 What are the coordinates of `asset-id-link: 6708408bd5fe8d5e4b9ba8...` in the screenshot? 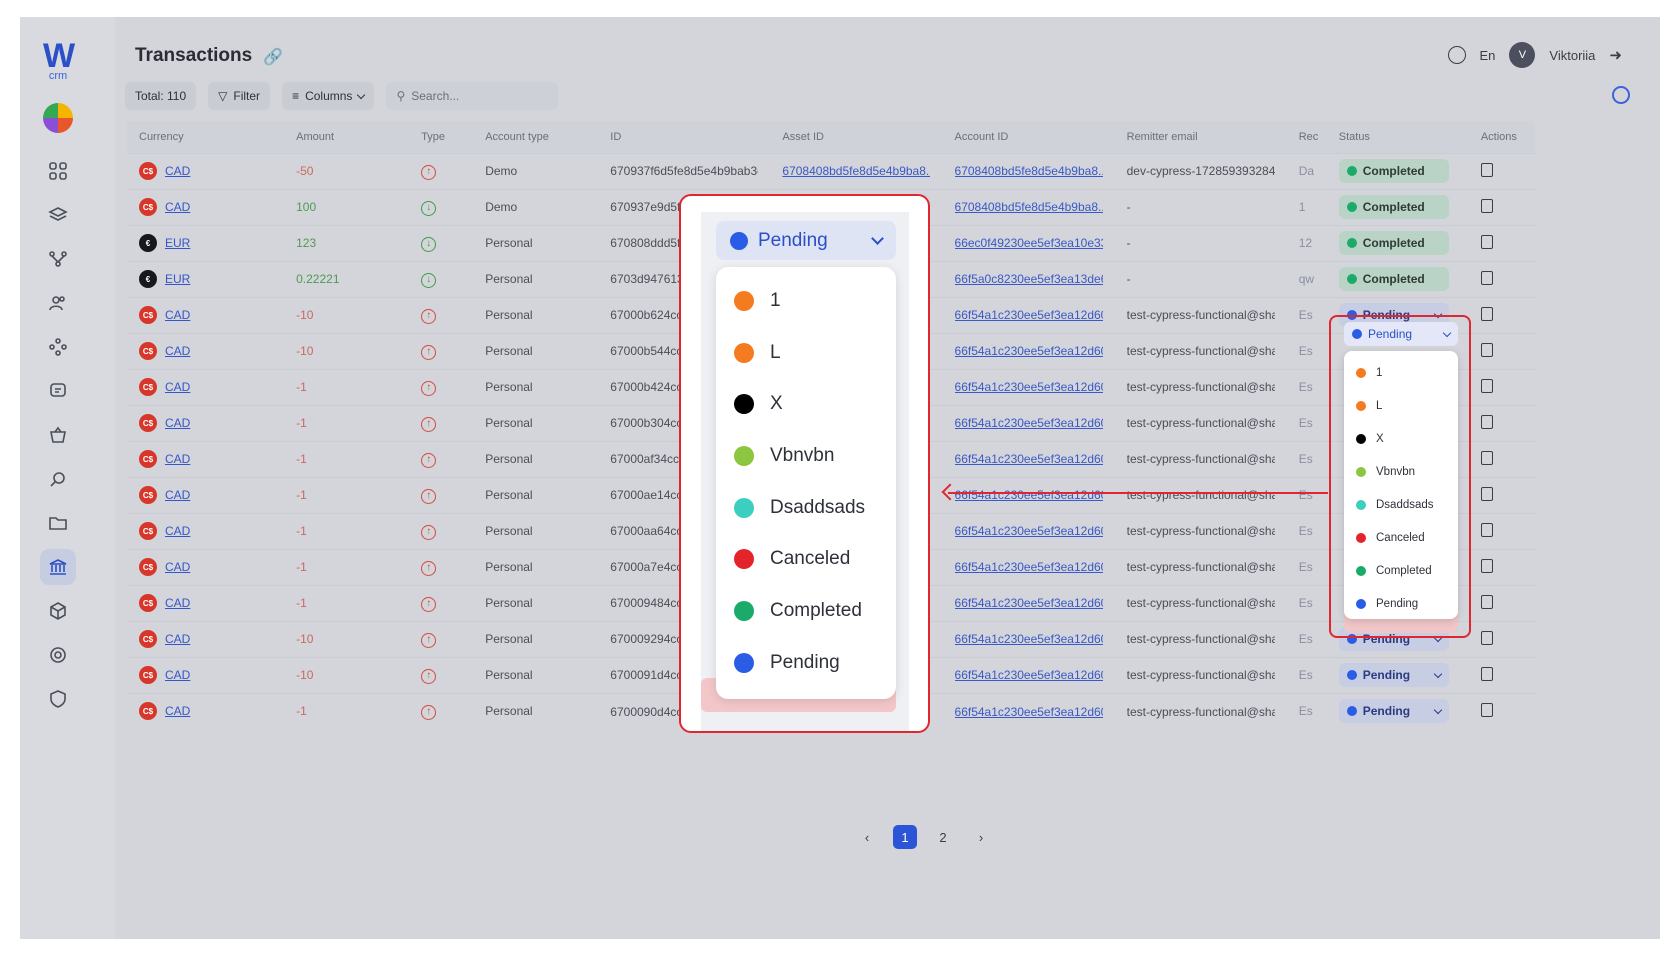 It's located at (856, 171).